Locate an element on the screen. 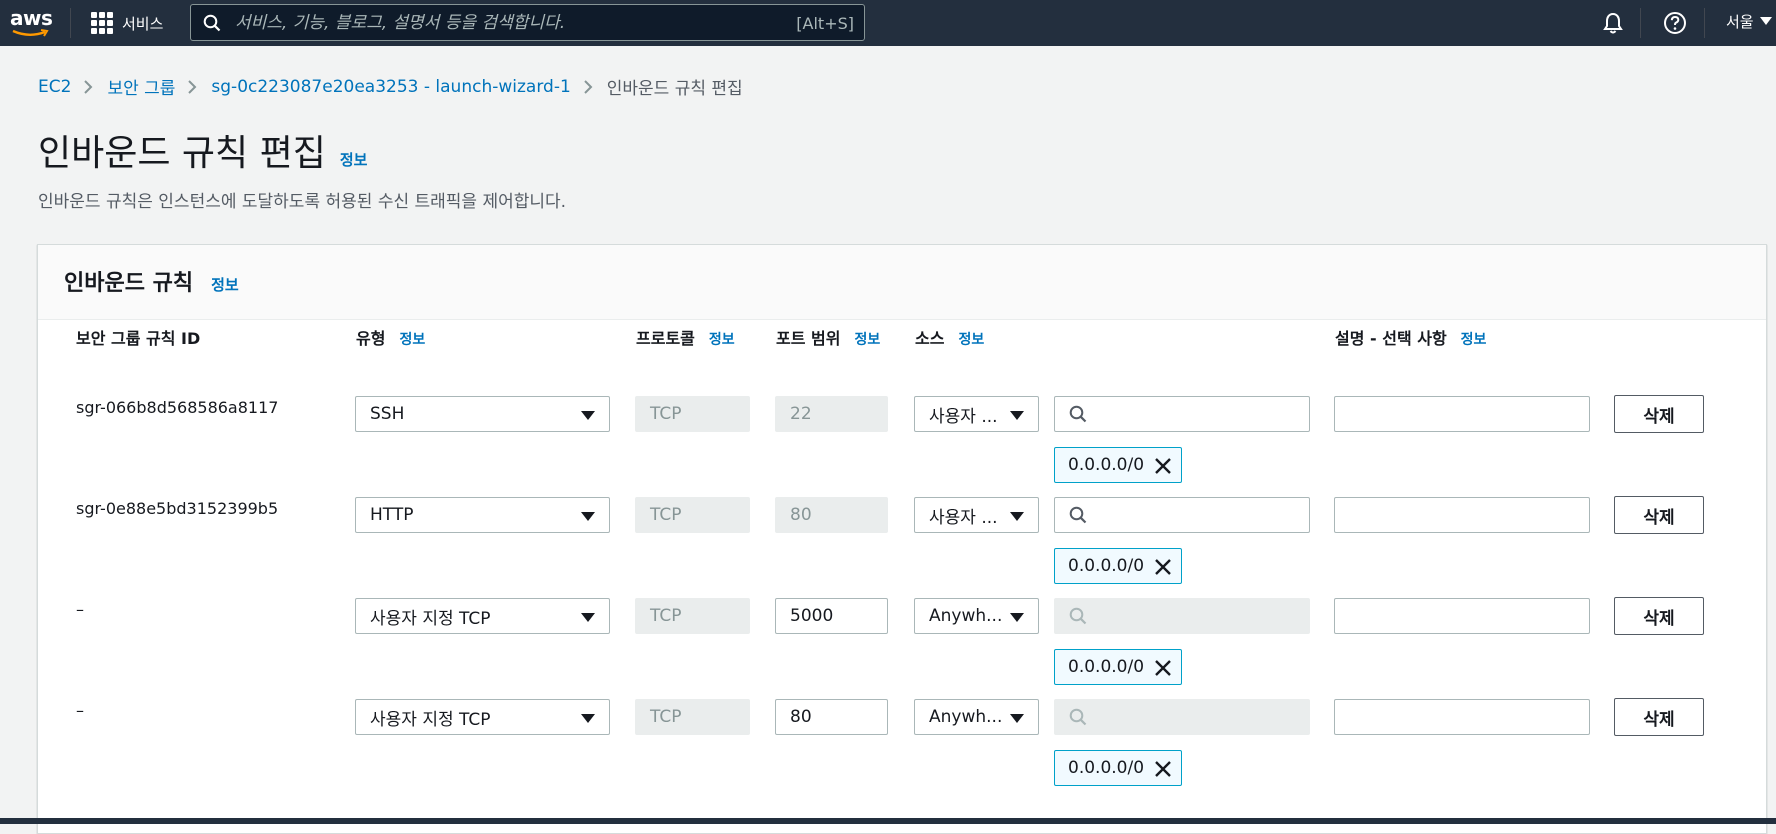  global-search: [Alt+S] is located at coordinates (527, 22).